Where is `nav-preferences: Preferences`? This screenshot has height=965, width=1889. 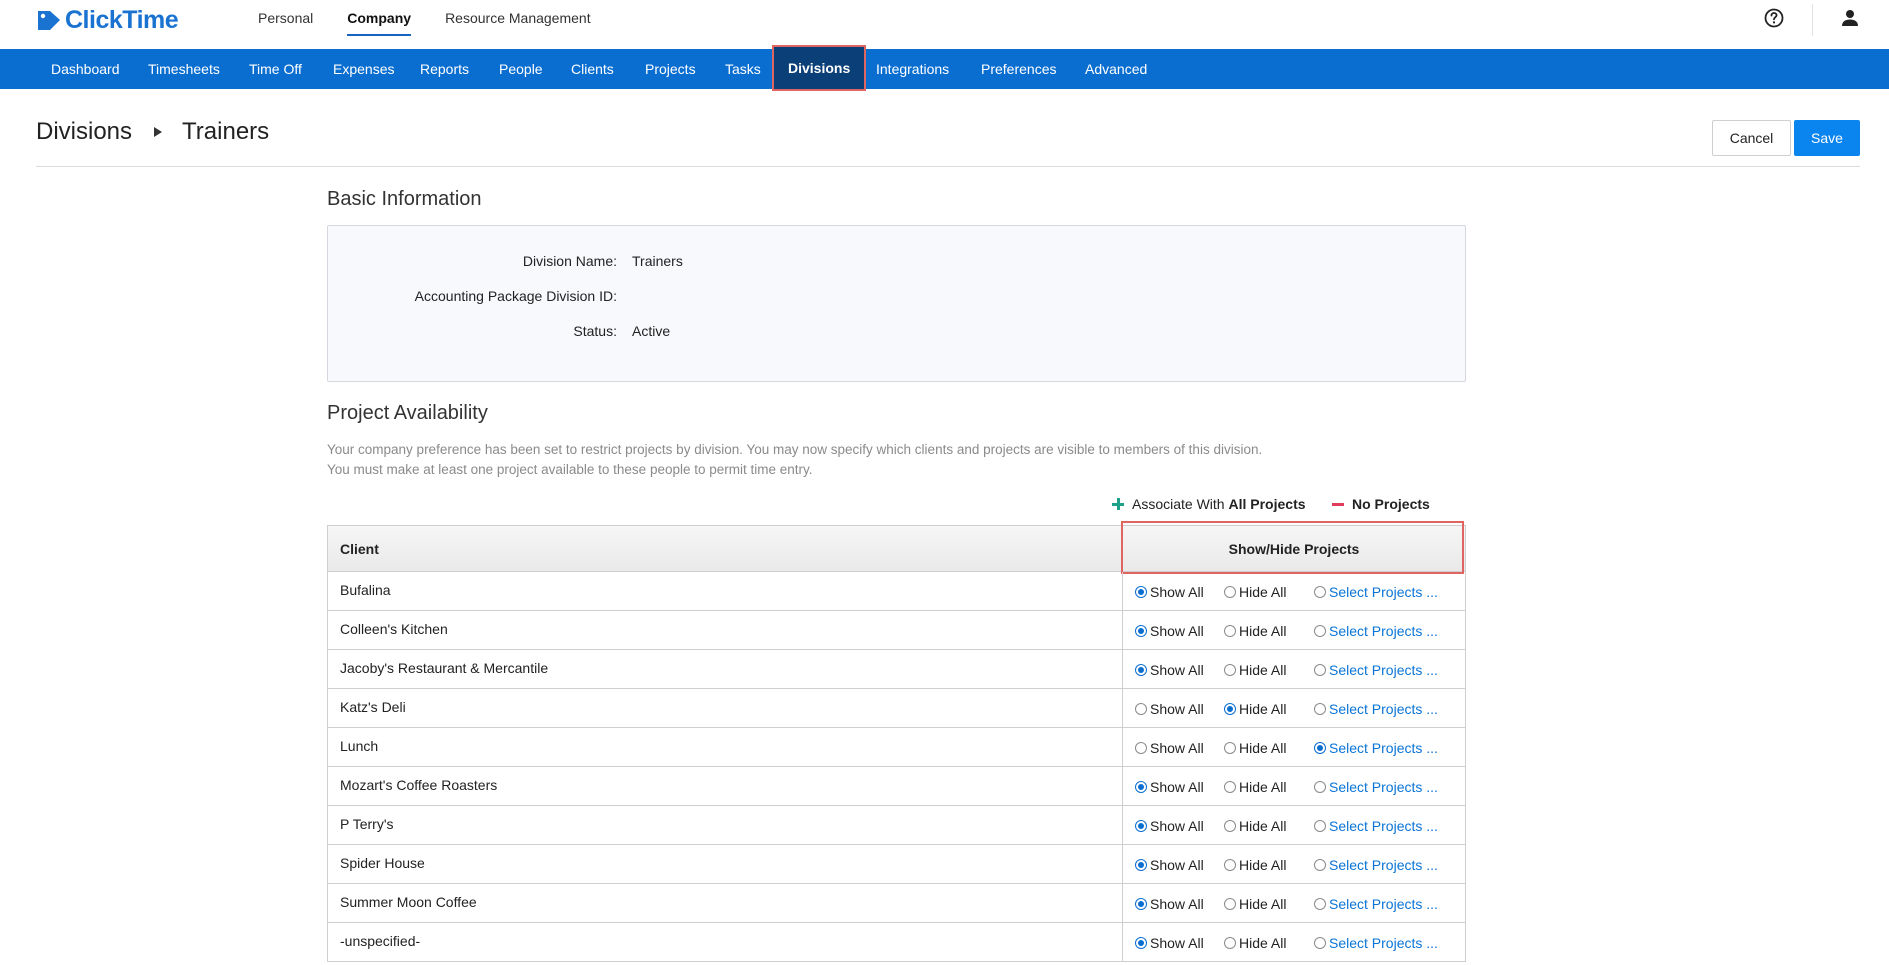
nav-preferences: Preferences is located at coordinates (1018, 69).